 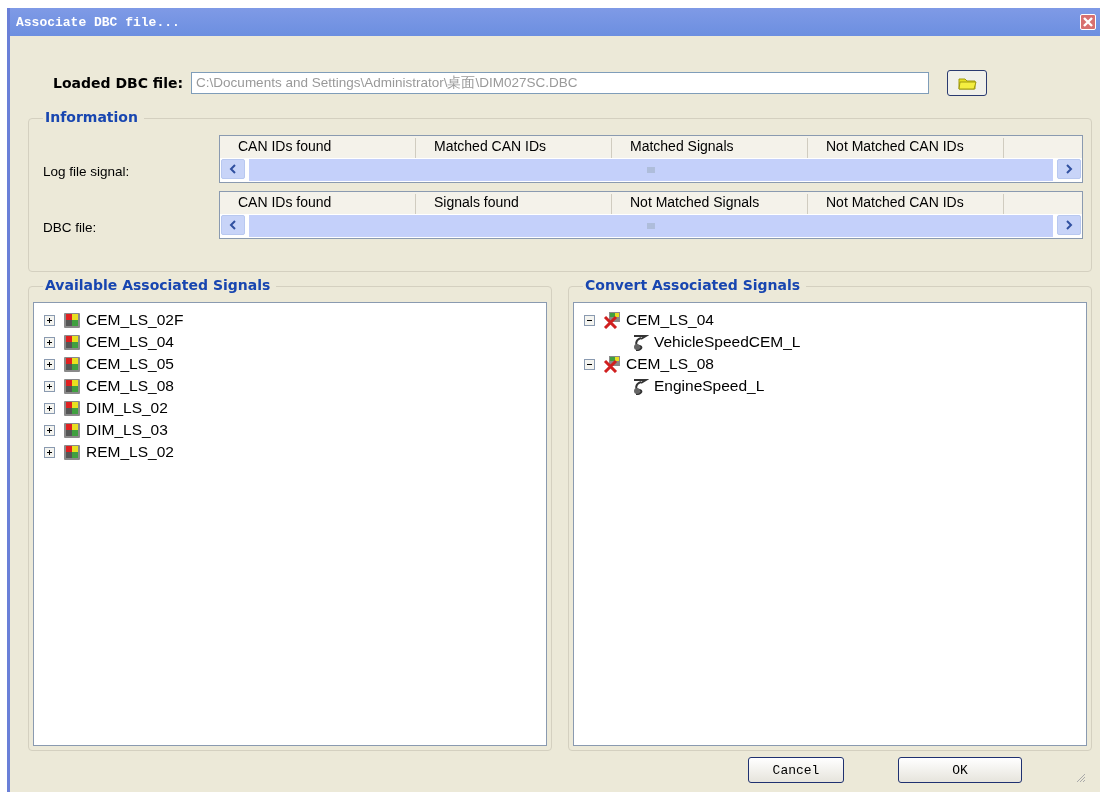 What do you see at coordinates (135, 320) in the screenshot?
I see `tree-item: CEM_LS_02F` at bounding box center [135, 320].